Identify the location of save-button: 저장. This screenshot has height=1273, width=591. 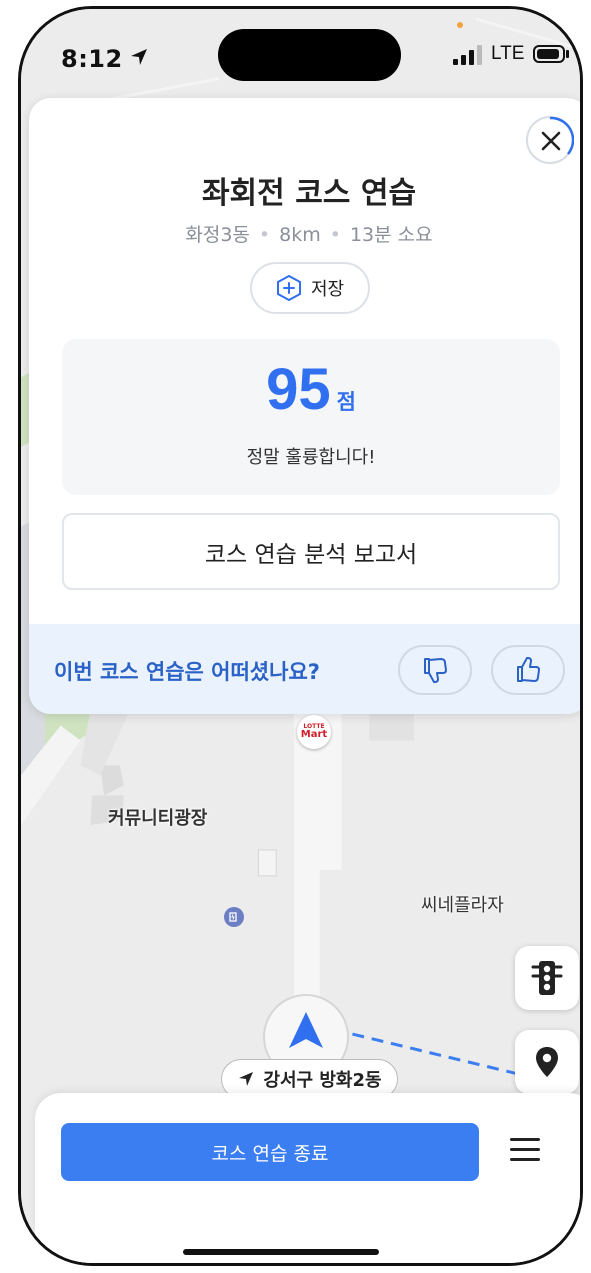
(310, 288).